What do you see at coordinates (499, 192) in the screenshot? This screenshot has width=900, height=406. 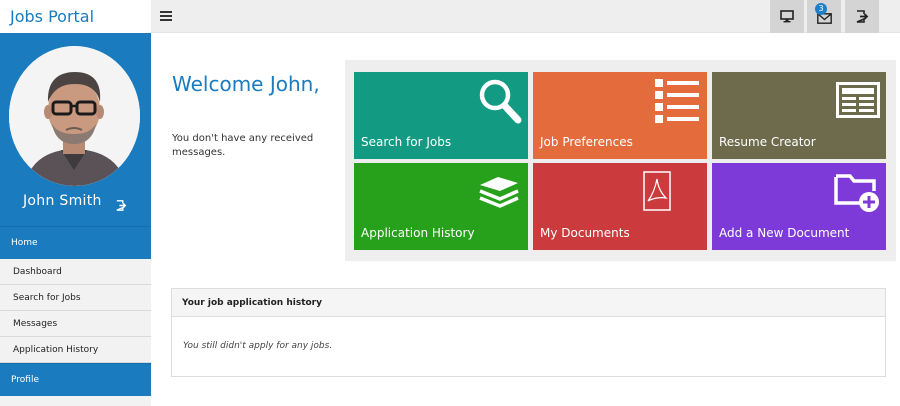 I see `stack-icon` at bounding box center [499, 192].